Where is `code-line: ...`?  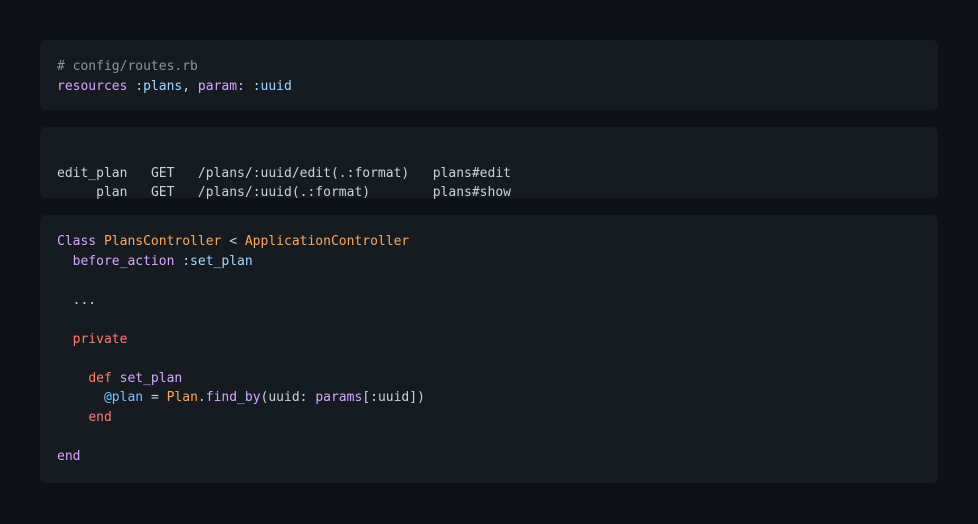 code-line: ... is located at coordinates (241, 301).